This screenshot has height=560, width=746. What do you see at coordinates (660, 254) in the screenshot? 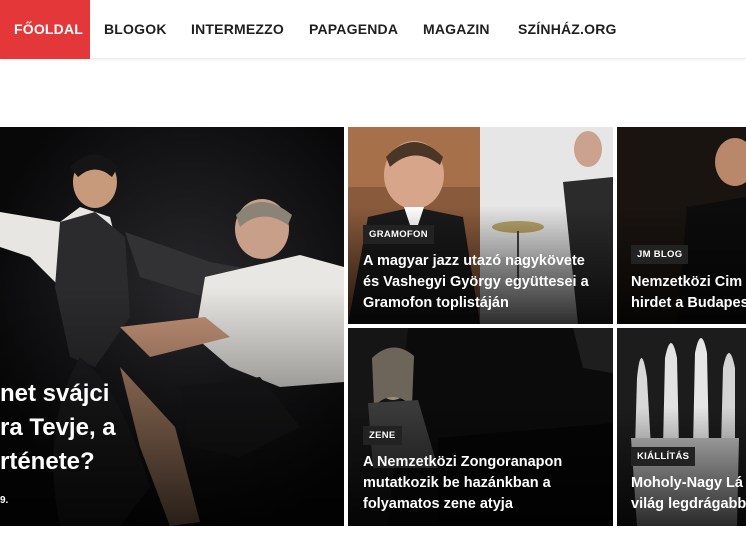
I see `category-badge: JM BLOG` at bounding box center [660, 254].